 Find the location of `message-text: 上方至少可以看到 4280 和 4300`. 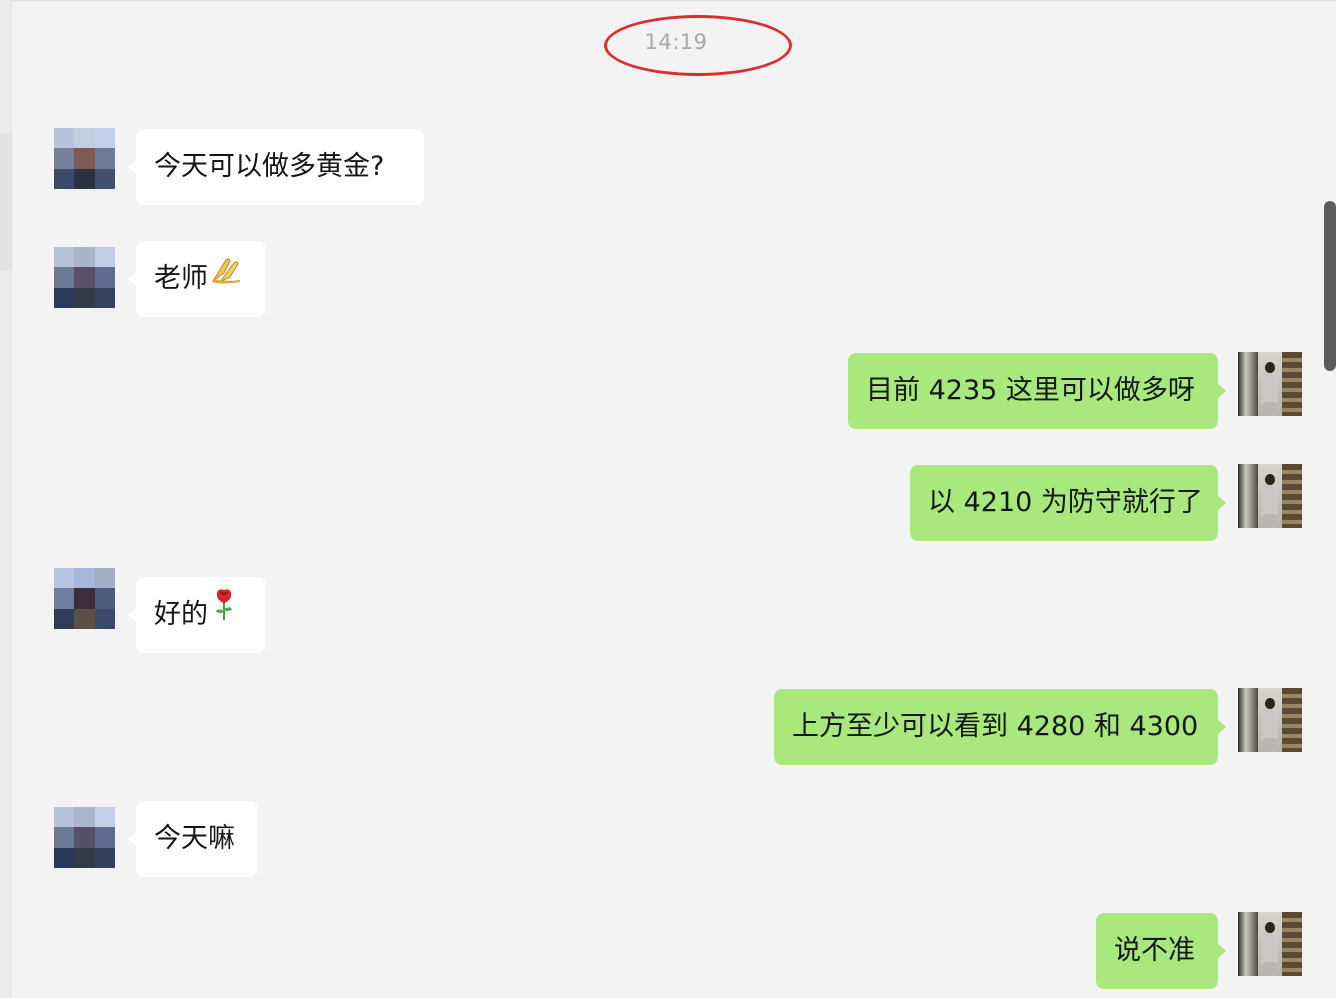

message-text: 上方至少可以看到 4280 和 4300 is located at coordinates (995, 726).